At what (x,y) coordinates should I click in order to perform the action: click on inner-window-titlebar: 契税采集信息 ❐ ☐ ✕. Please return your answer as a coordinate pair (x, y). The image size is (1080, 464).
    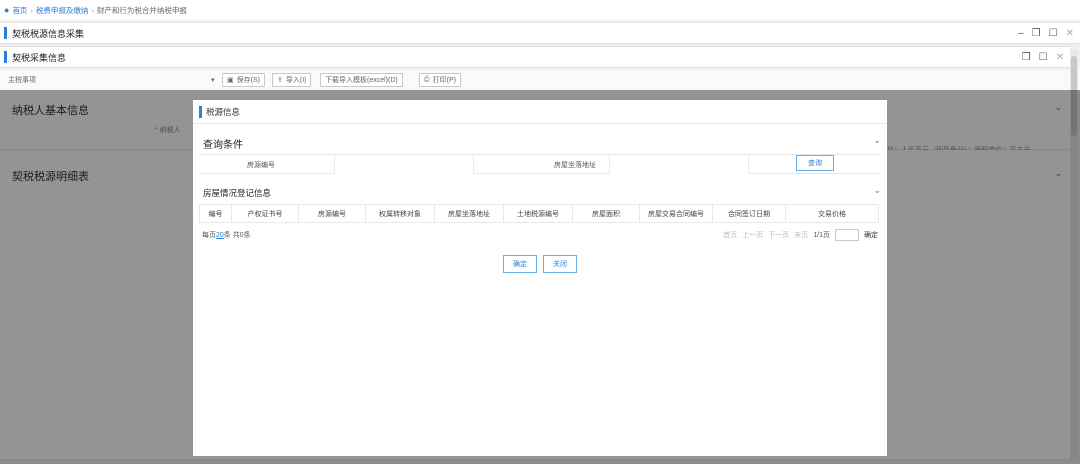
    Looking at the image, I should click on (535, 57).